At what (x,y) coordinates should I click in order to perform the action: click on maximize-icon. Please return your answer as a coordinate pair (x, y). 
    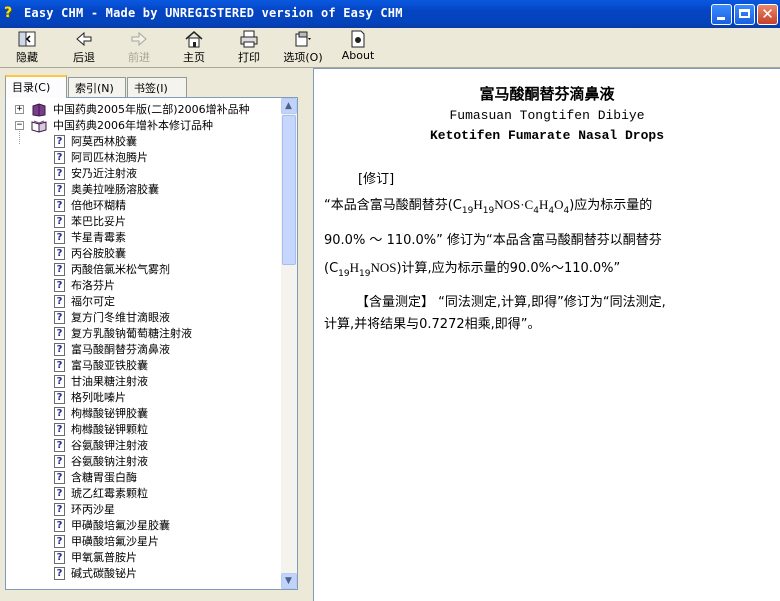
    Looking at the image, I should click on (744, 13).